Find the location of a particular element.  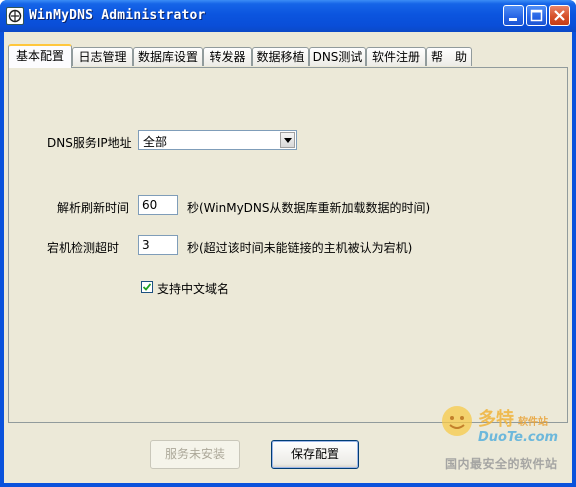

title-bar: WinMyDNS Administrator is located at coordinates (288, 16).